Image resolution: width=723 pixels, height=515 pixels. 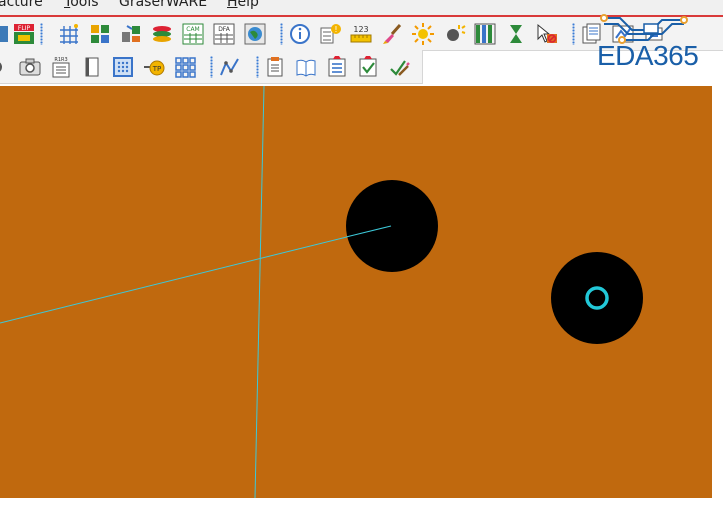 I want to click on camera-icon, so click(x=30, y=67).